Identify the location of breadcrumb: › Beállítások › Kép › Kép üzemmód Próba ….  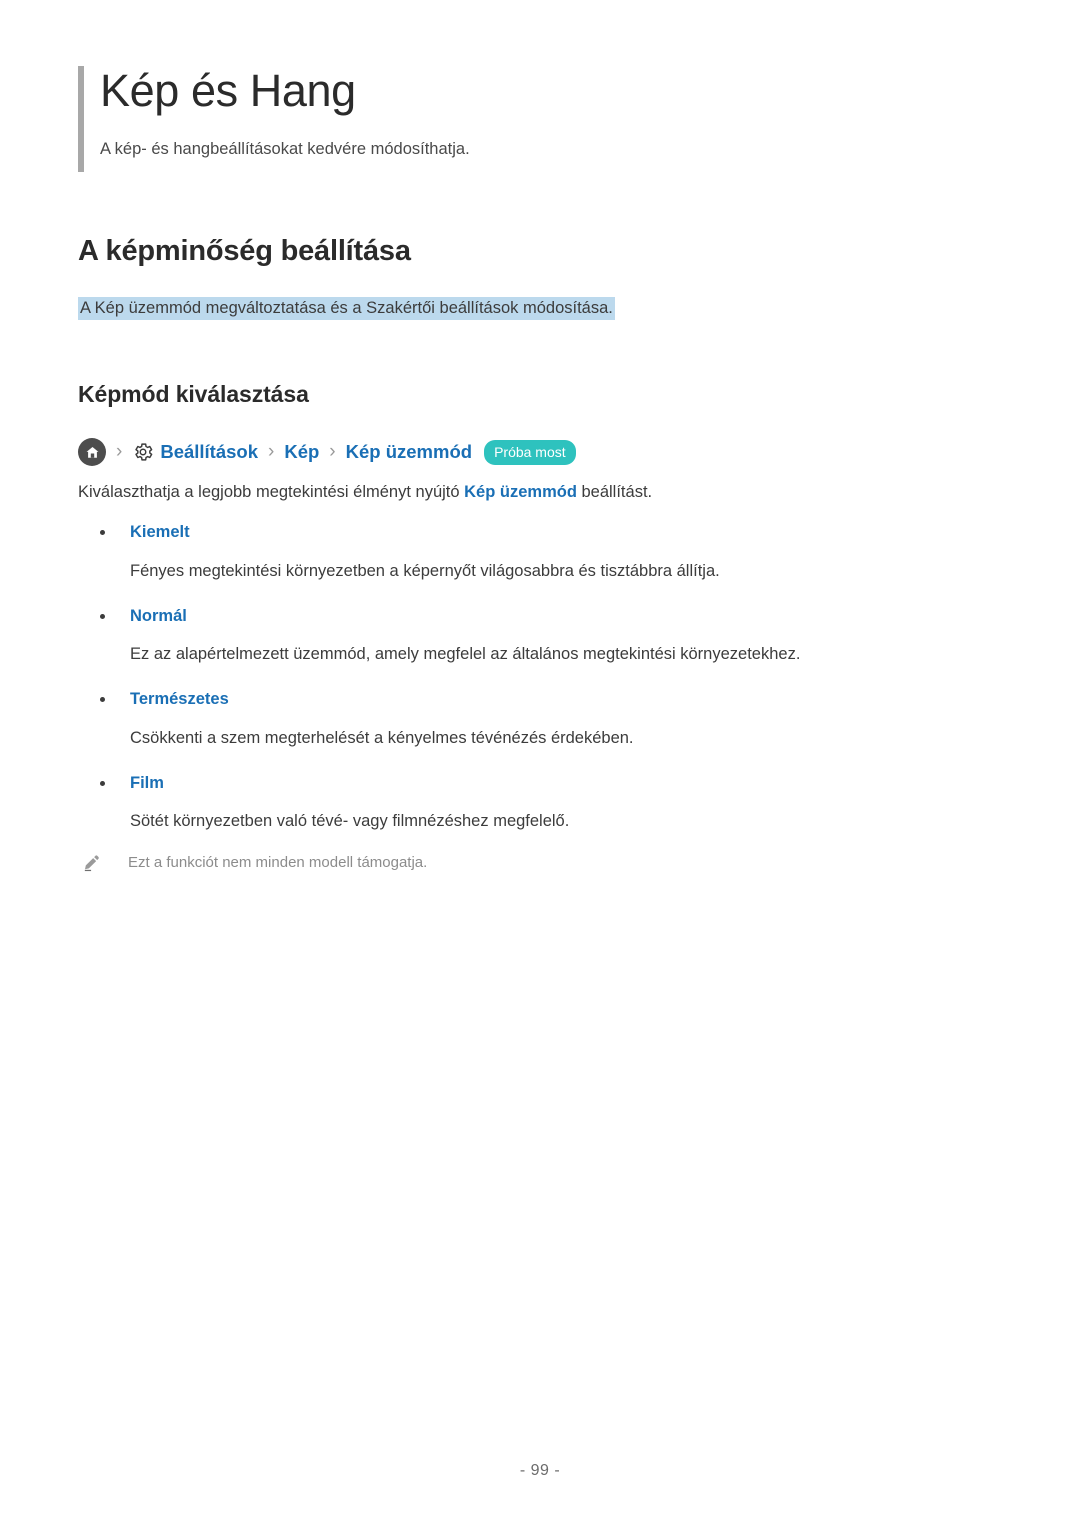
(327, 452).